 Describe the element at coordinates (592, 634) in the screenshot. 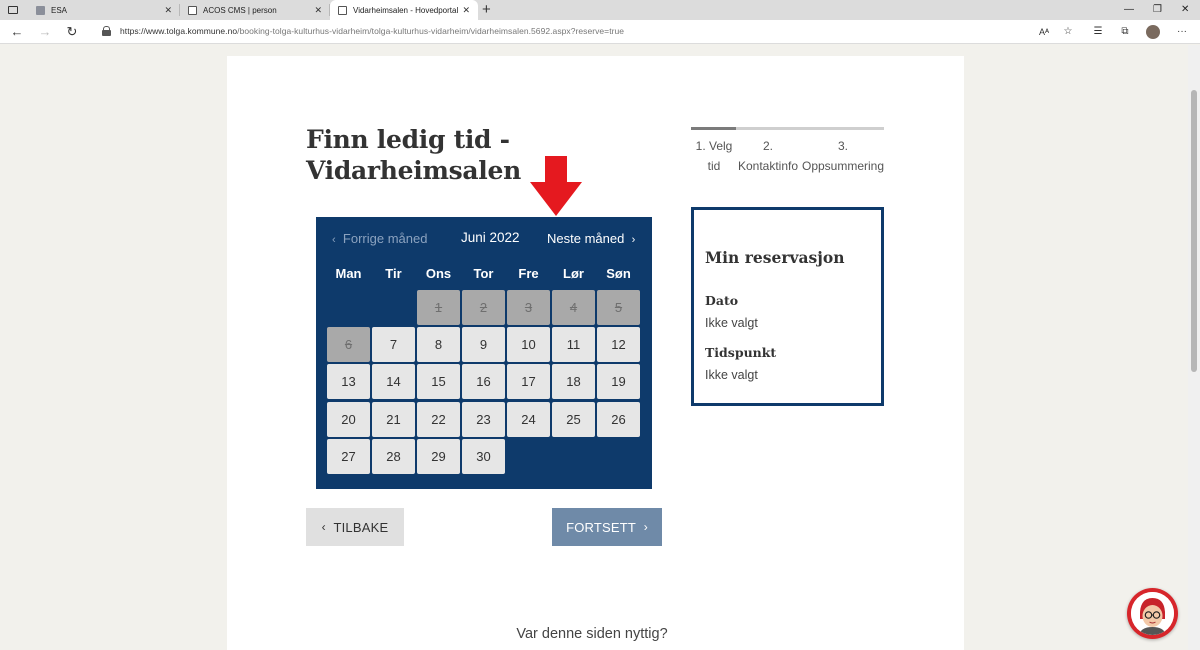

I see `feedback-question: Var denne siden nyttig?` at that location.